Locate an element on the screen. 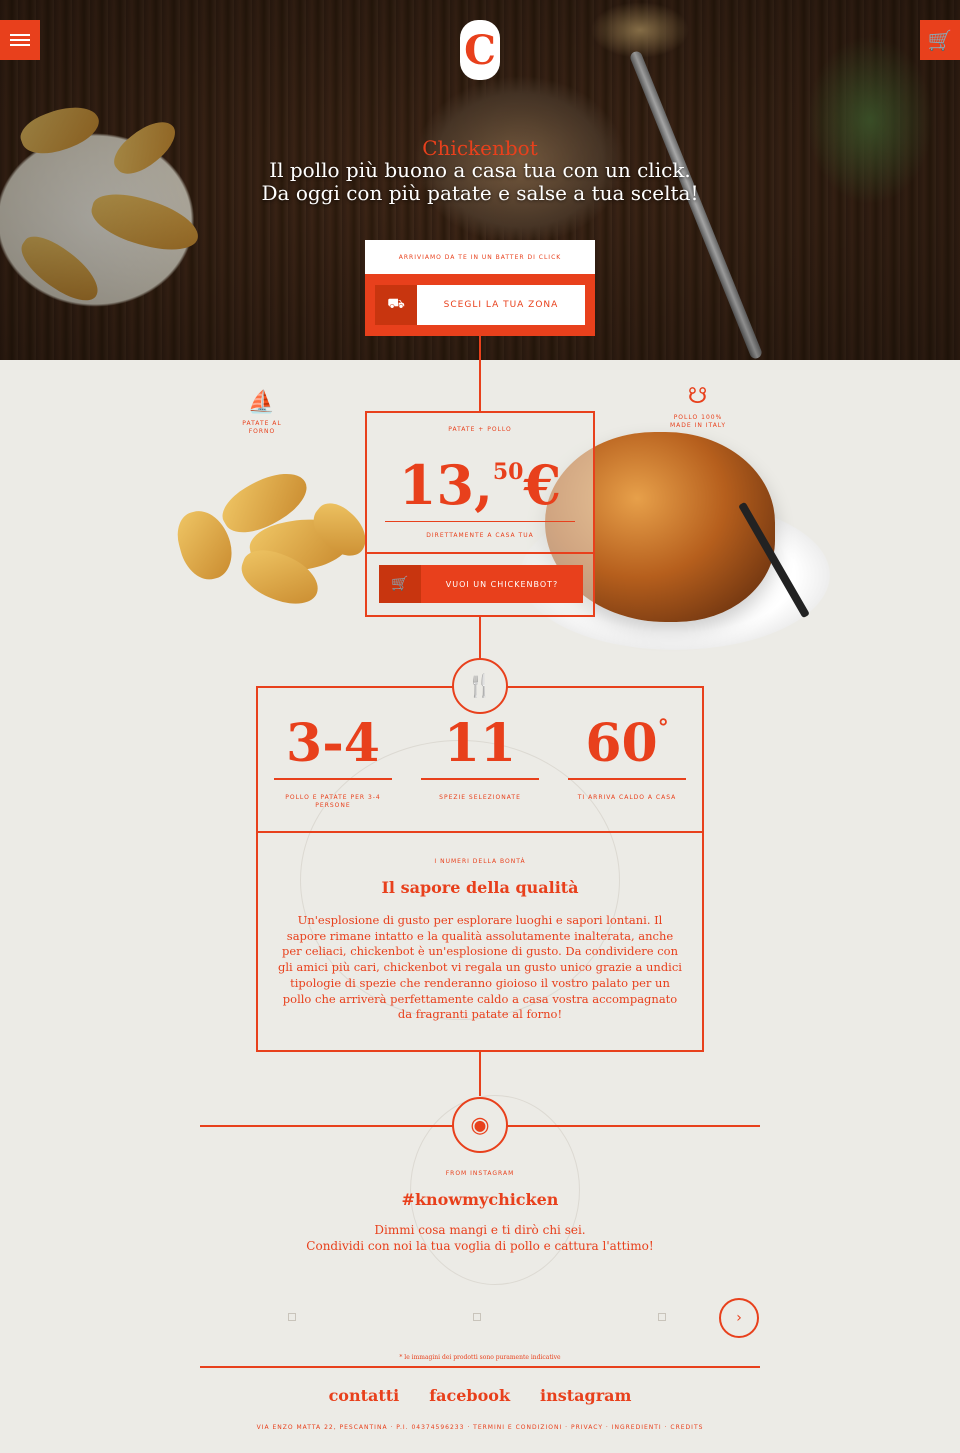 This screenshot has width=960, height=1453. stat-portions: 3-4 Pollo e patate per 3-4 persone is located at coordinates (333, 761).